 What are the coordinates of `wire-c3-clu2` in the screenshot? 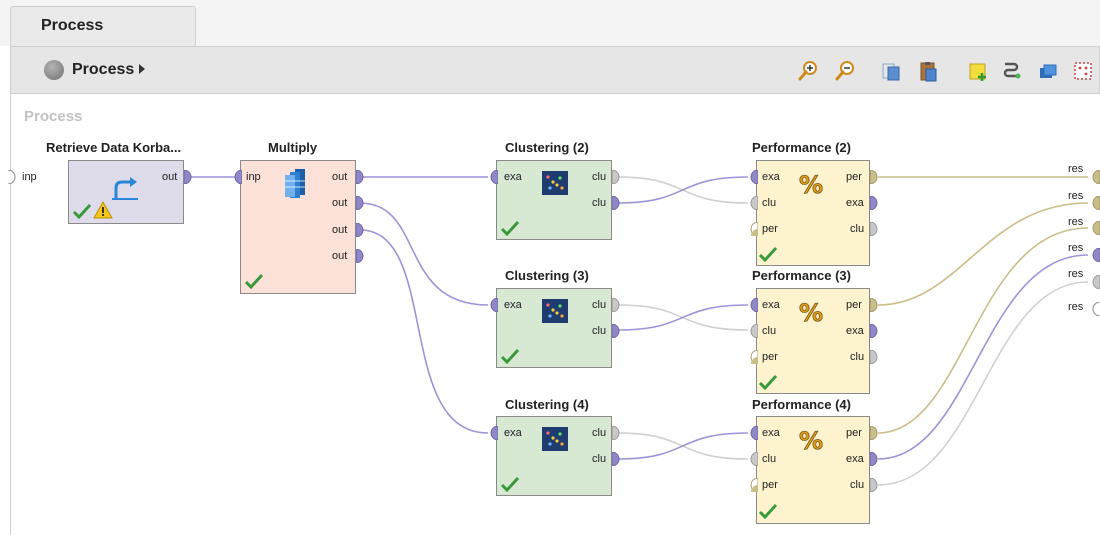 It's located at (683, 317).